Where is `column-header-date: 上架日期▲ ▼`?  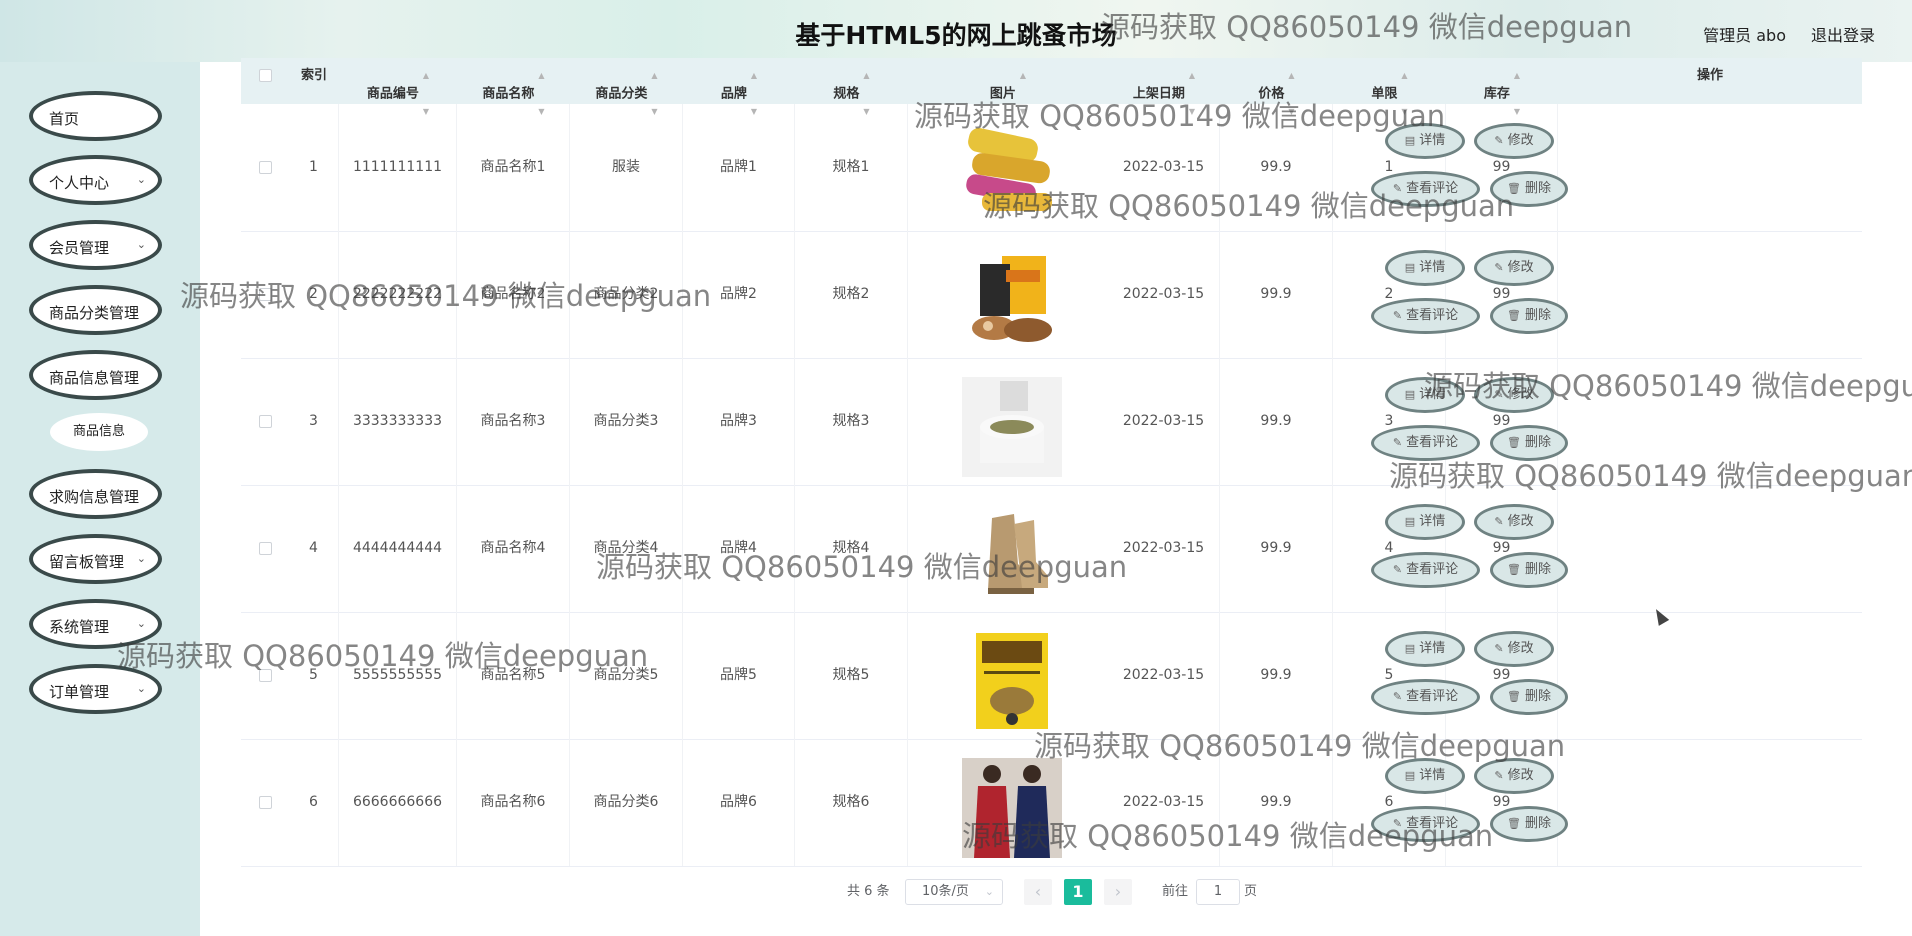 column-header-date: 上架日期▲ ▼ is located at coordinates (1164, 87).